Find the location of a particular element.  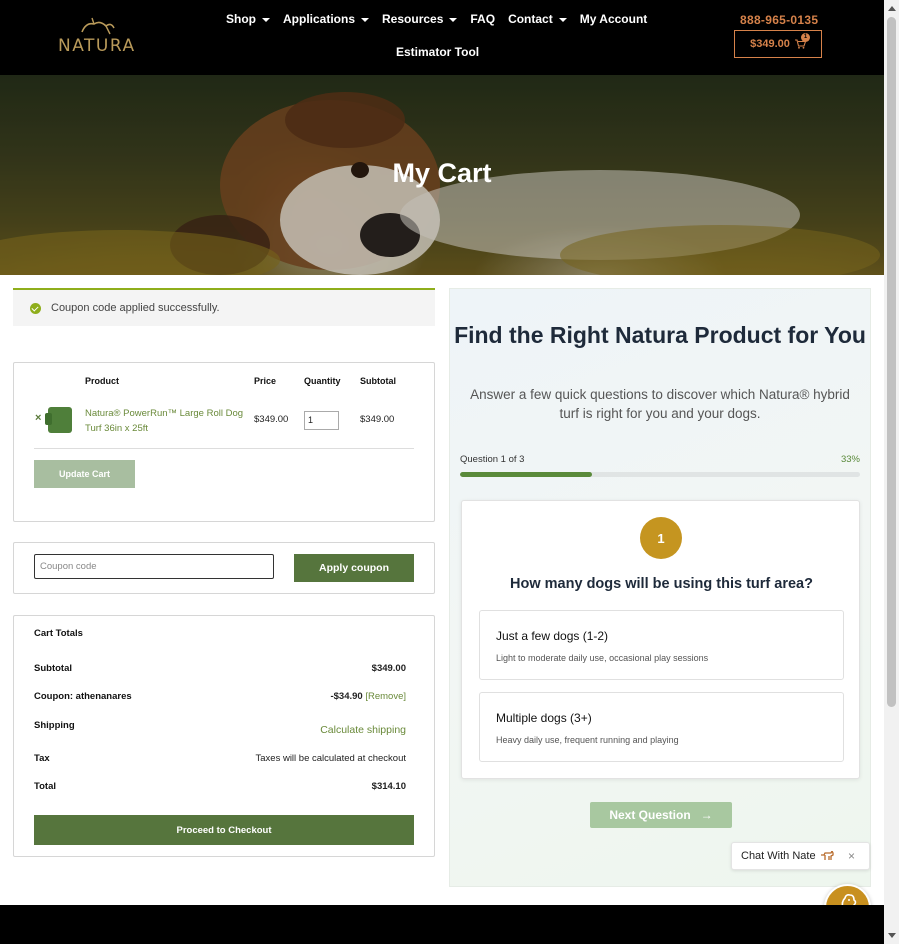

nav-shop: Shop is located at coordinates (248, 19).